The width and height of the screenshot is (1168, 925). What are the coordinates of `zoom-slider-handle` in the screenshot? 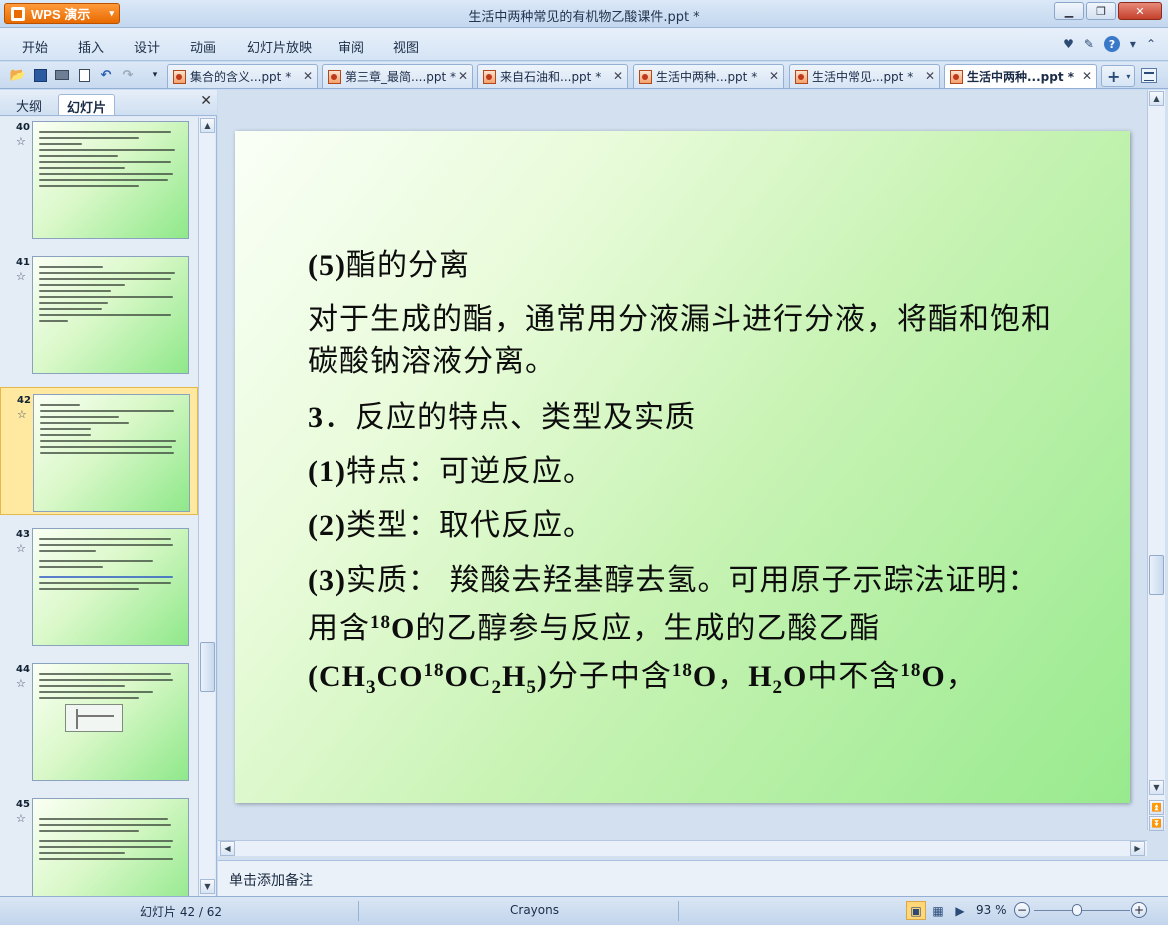 It's located at (1077, 910).